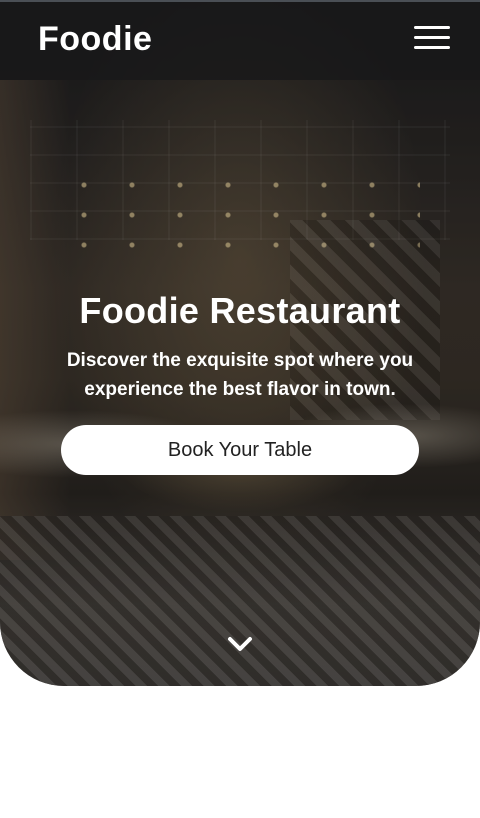  I want to click on hero-title: Foodie Restaurant, so click(240, 310).